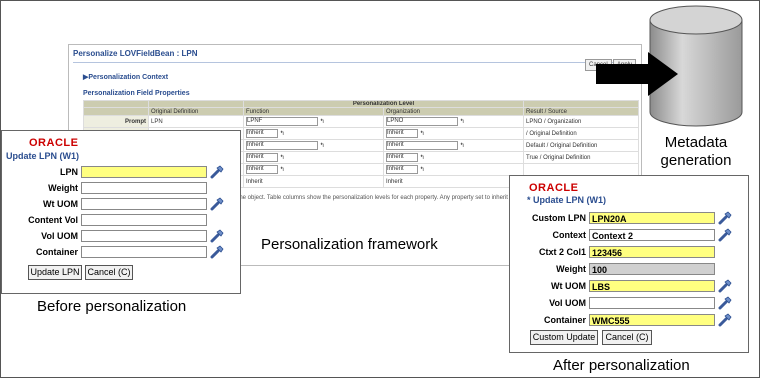 This screenshot has height=378, width=760. I want to click on form-title: Update LPN (W1), so click(42, 156).